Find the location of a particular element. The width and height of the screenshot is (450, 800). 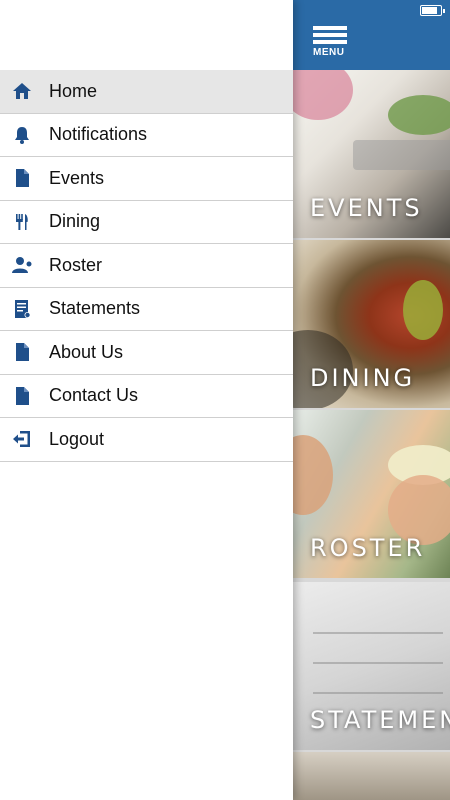

nav-item-dining: Dining is located at coordinates (146, 222).